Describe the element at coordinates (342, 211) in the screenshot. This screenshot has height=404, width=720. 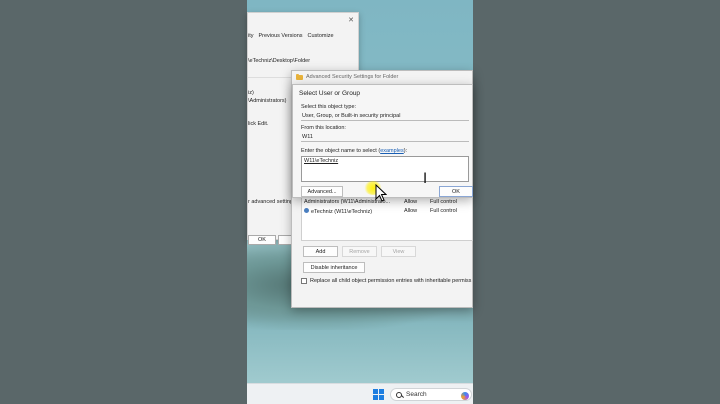
I see `principal-name: eTechniz (W11\eTechniz)` at that location.